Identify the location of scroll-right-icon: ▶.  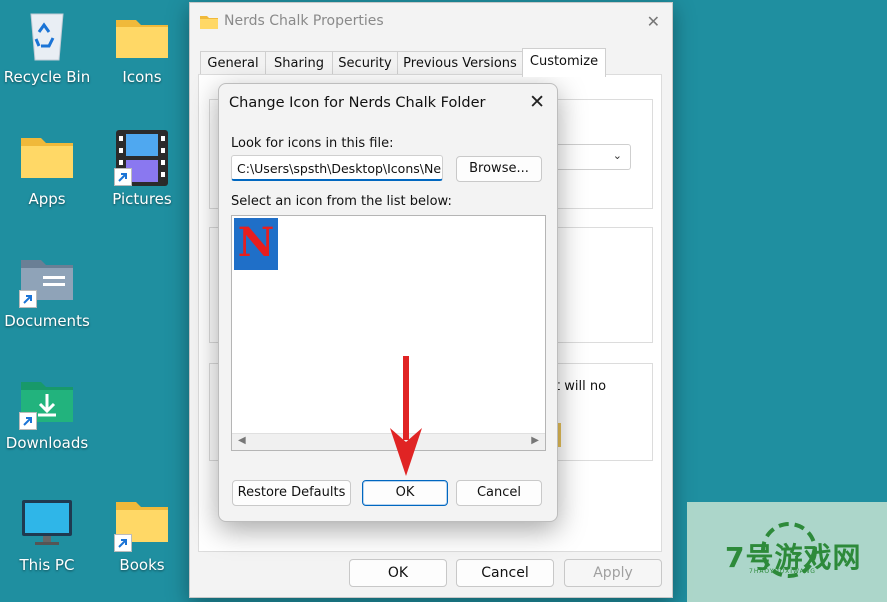
(535, 440).